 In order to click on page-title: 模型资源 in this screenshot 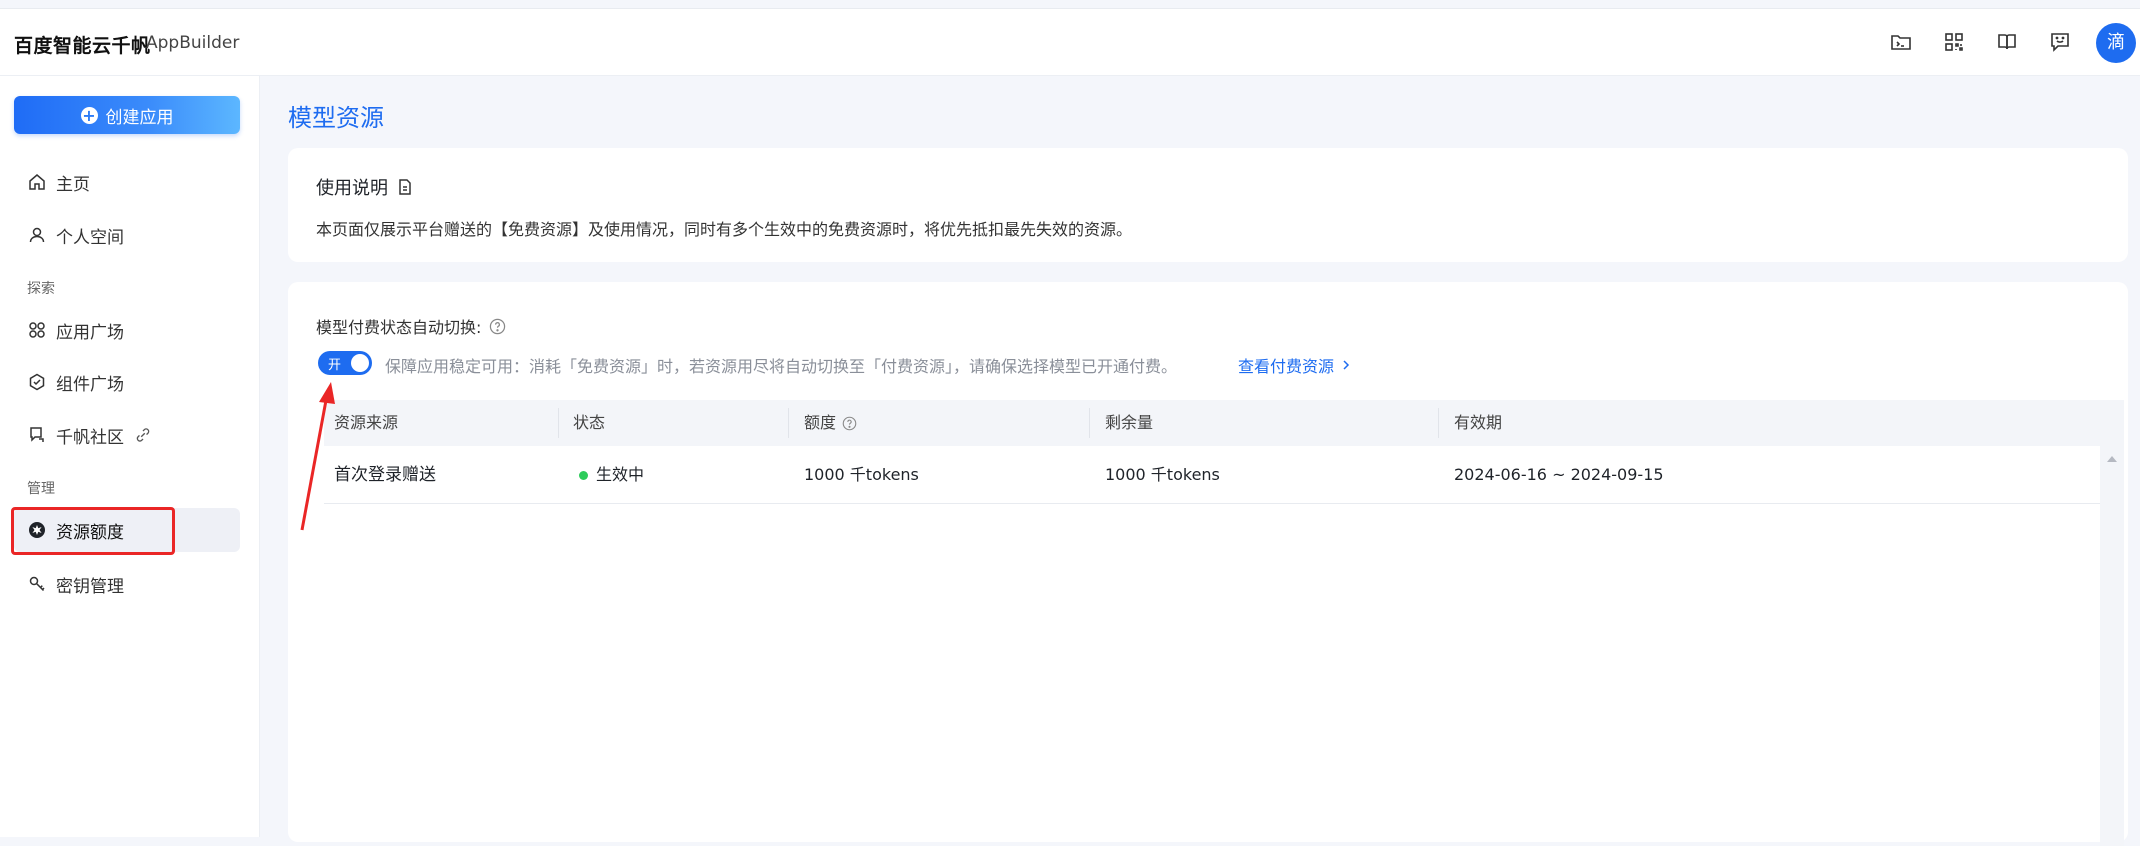, I will do `click(336, 118)`.